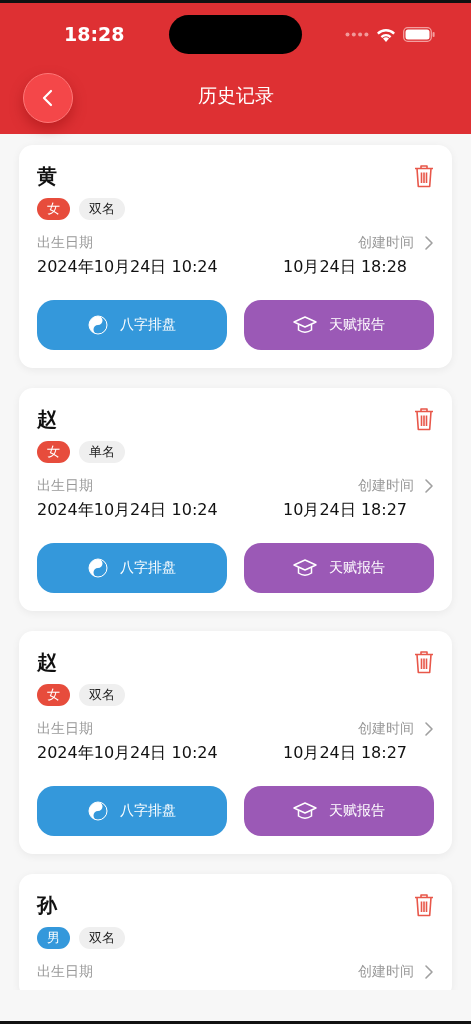 This screenshot has height=1024, width=471. What do you see at coordinates (345, 267) in the screenshot?
I see `created-time-value: 10月24日 18:28` at bounding box center [345, 267].